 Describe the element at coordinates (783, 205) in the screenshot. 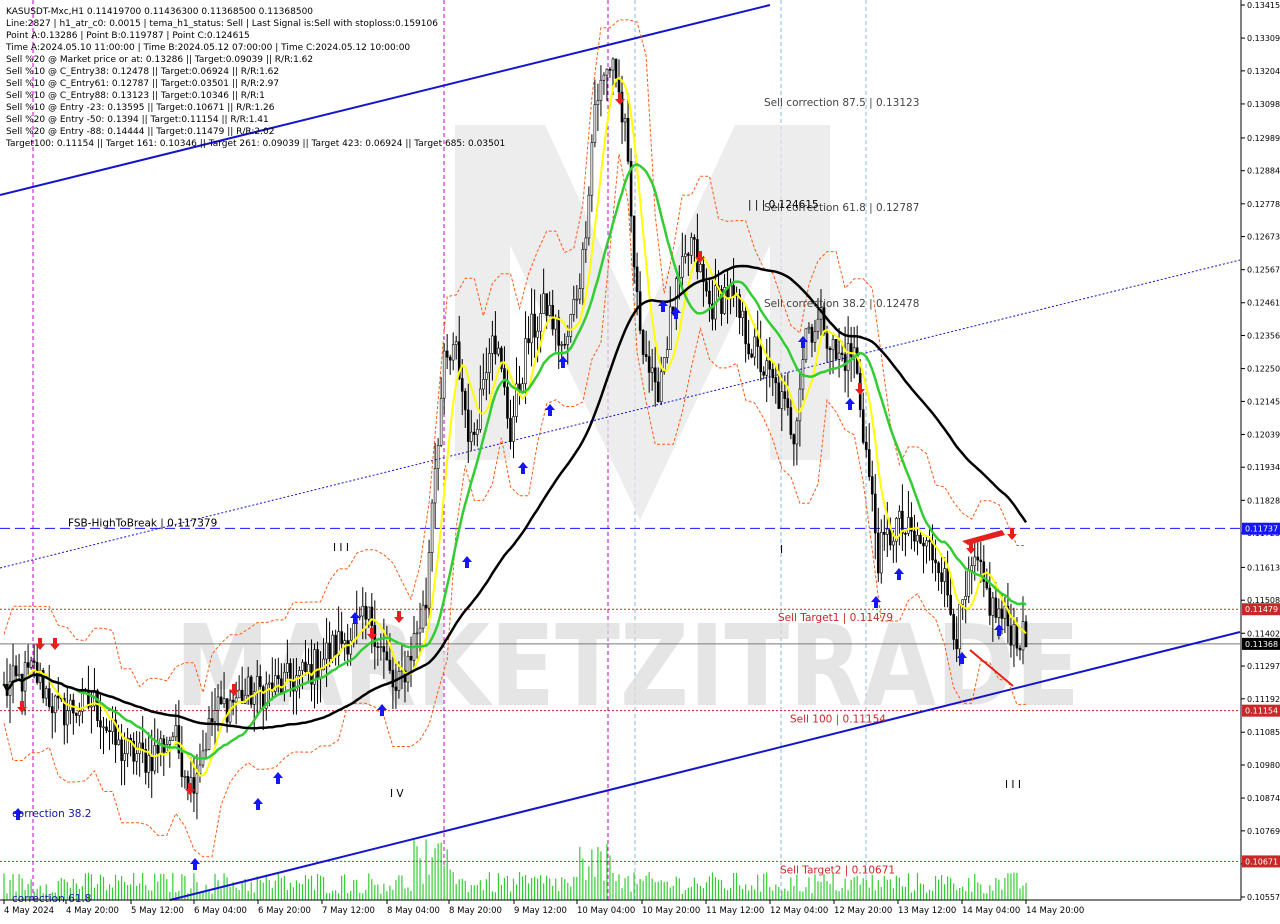

I see `point-c-label: | | | 0.124615` at that location.